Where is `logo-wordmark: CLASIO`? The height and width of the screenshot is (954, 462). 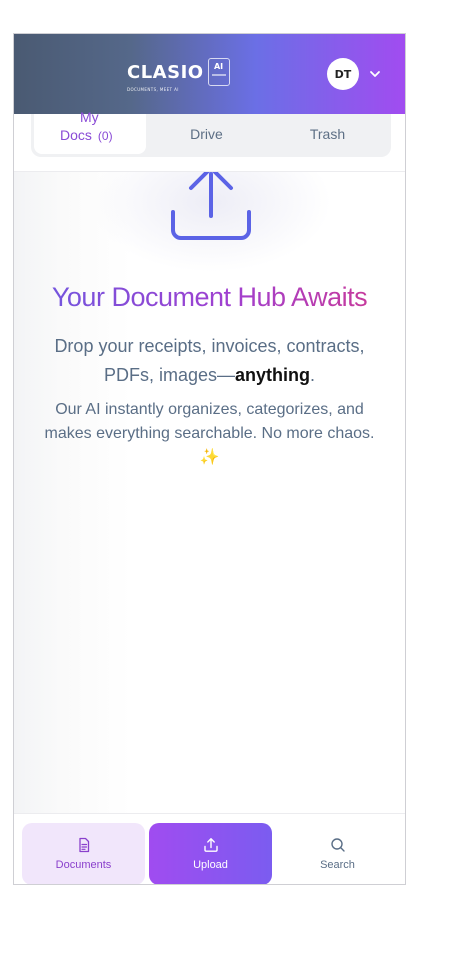 logo-wordmark: CLASIO is located at coordinates (165, 72).